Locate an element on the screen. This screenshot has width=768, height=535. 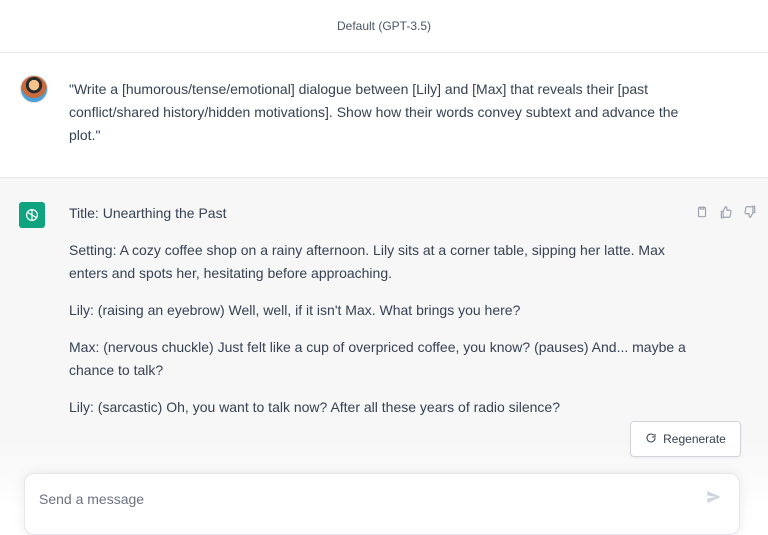
thumbs-down-icon is located at coordinates (750, 212).